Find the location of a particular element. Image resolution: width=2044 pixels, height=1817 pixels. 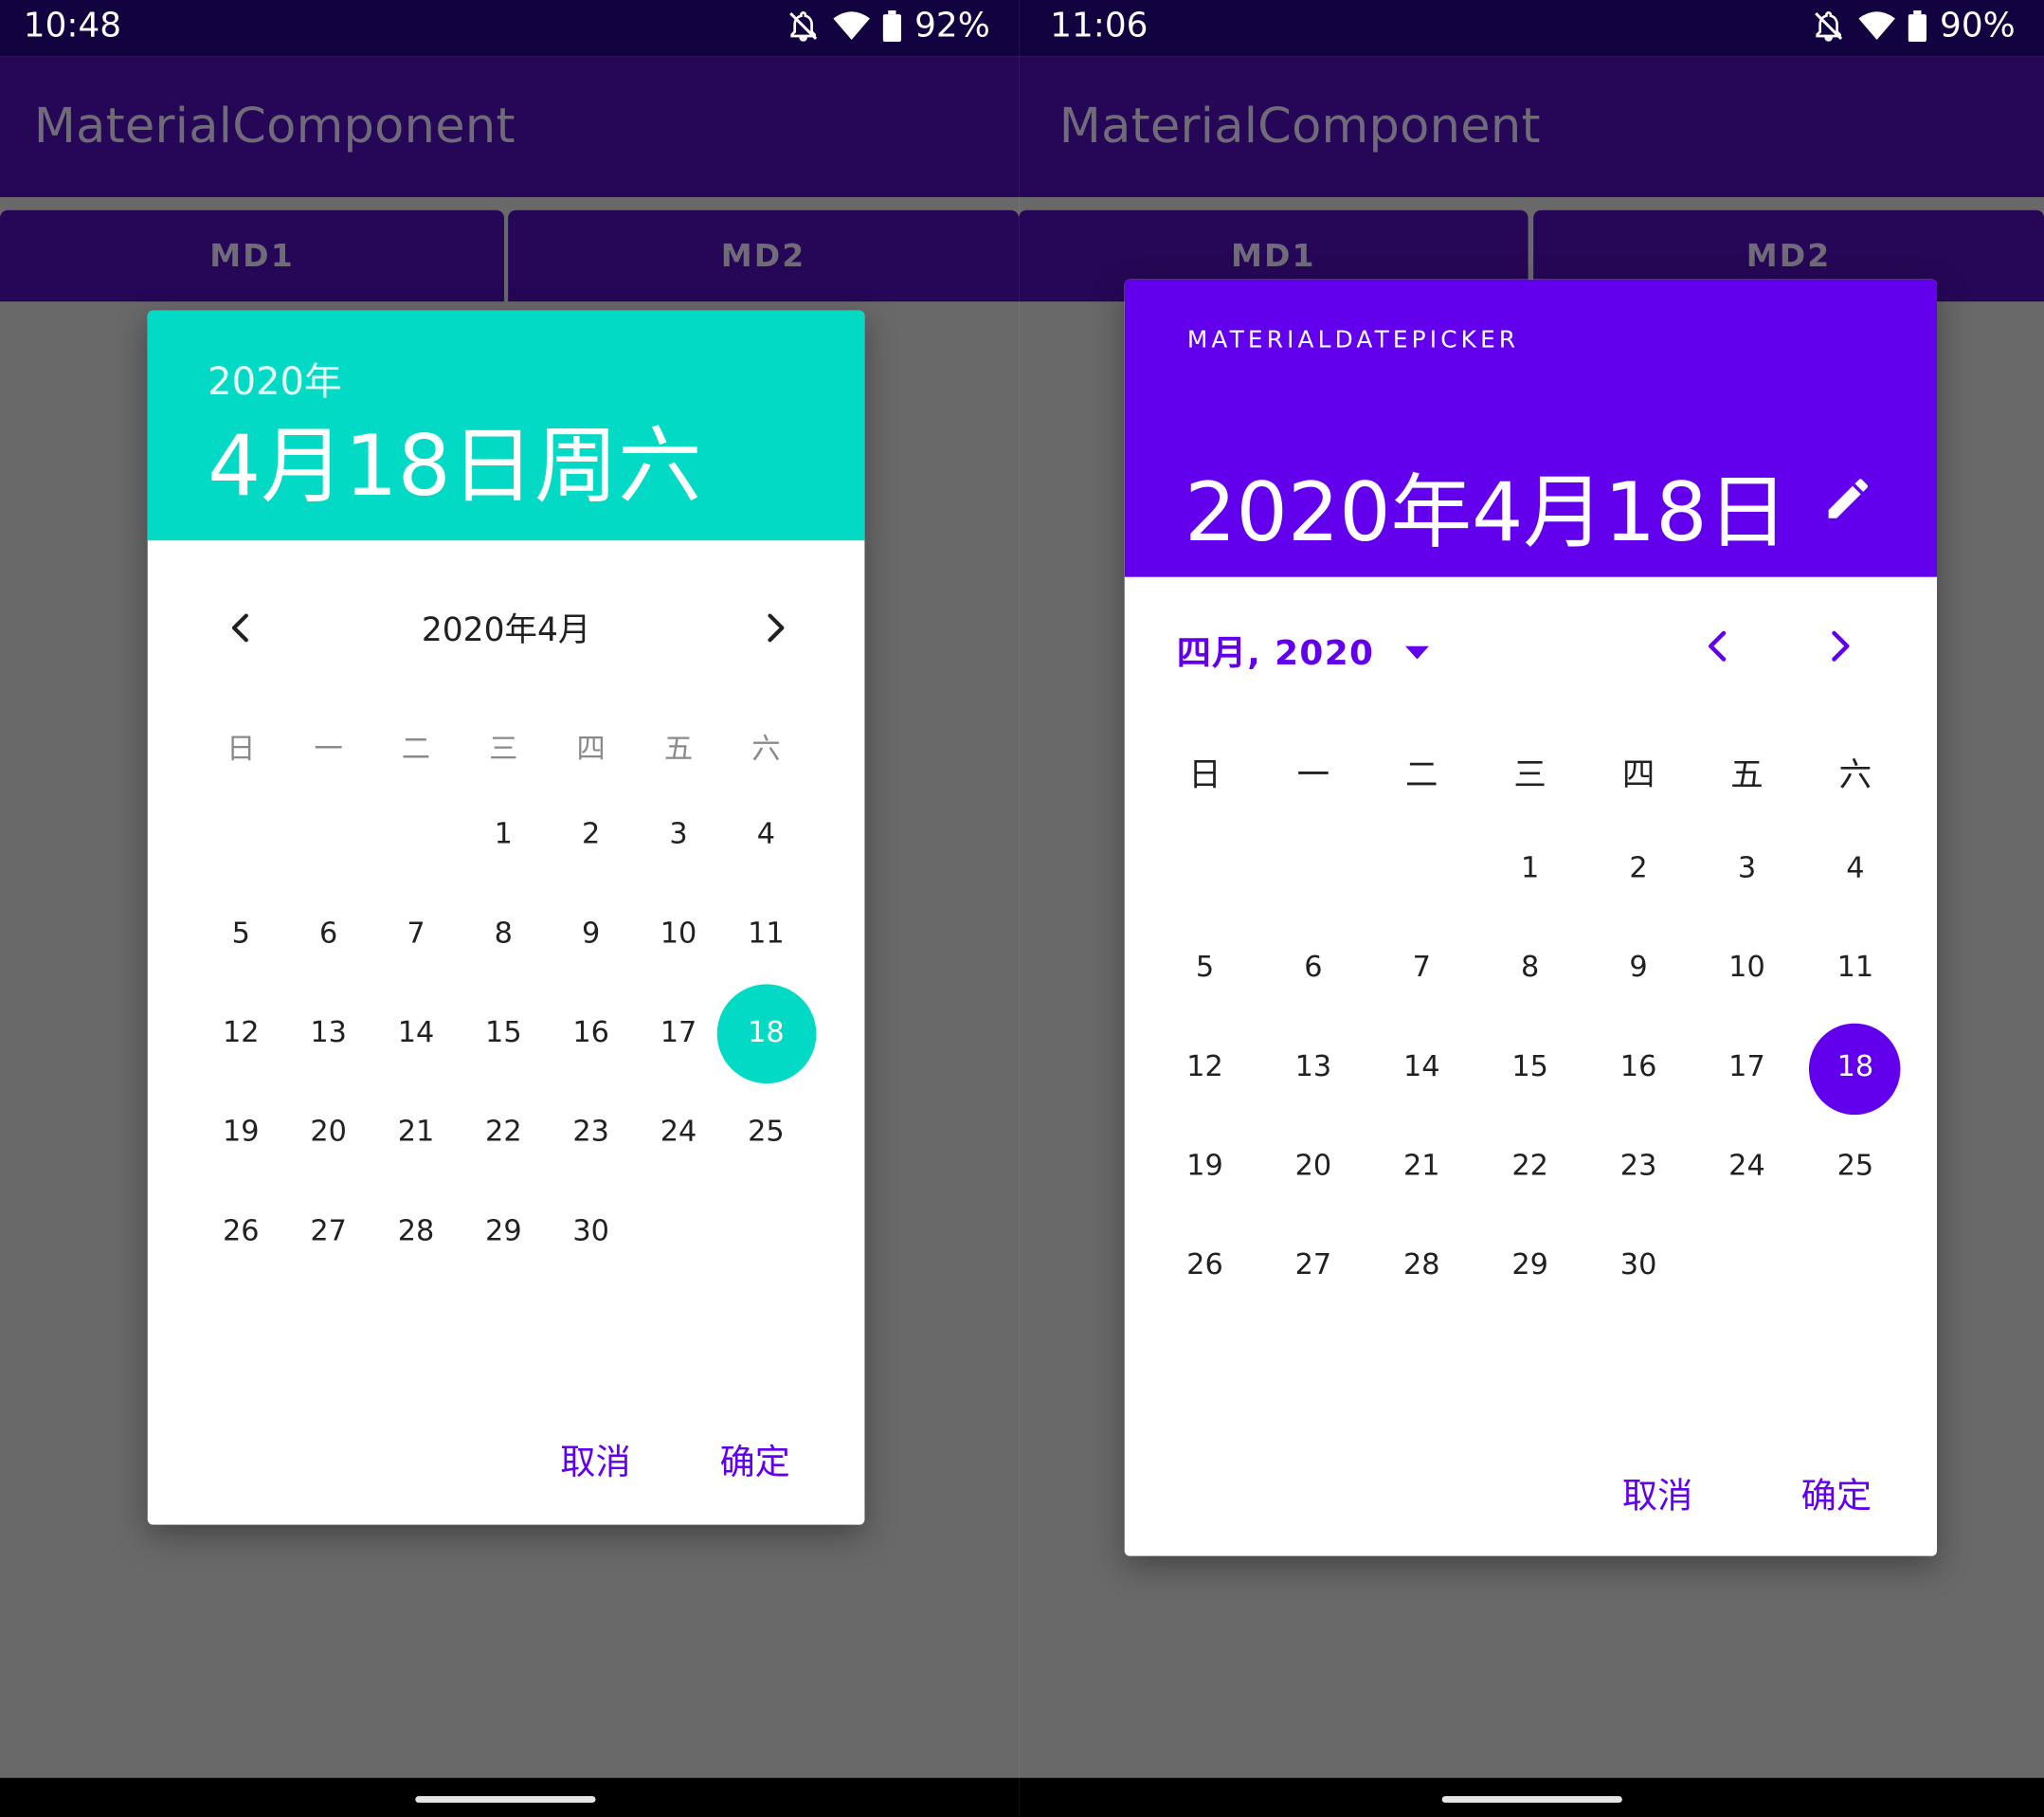

tab-md1: MD1 is located at coordinates (252, 255).